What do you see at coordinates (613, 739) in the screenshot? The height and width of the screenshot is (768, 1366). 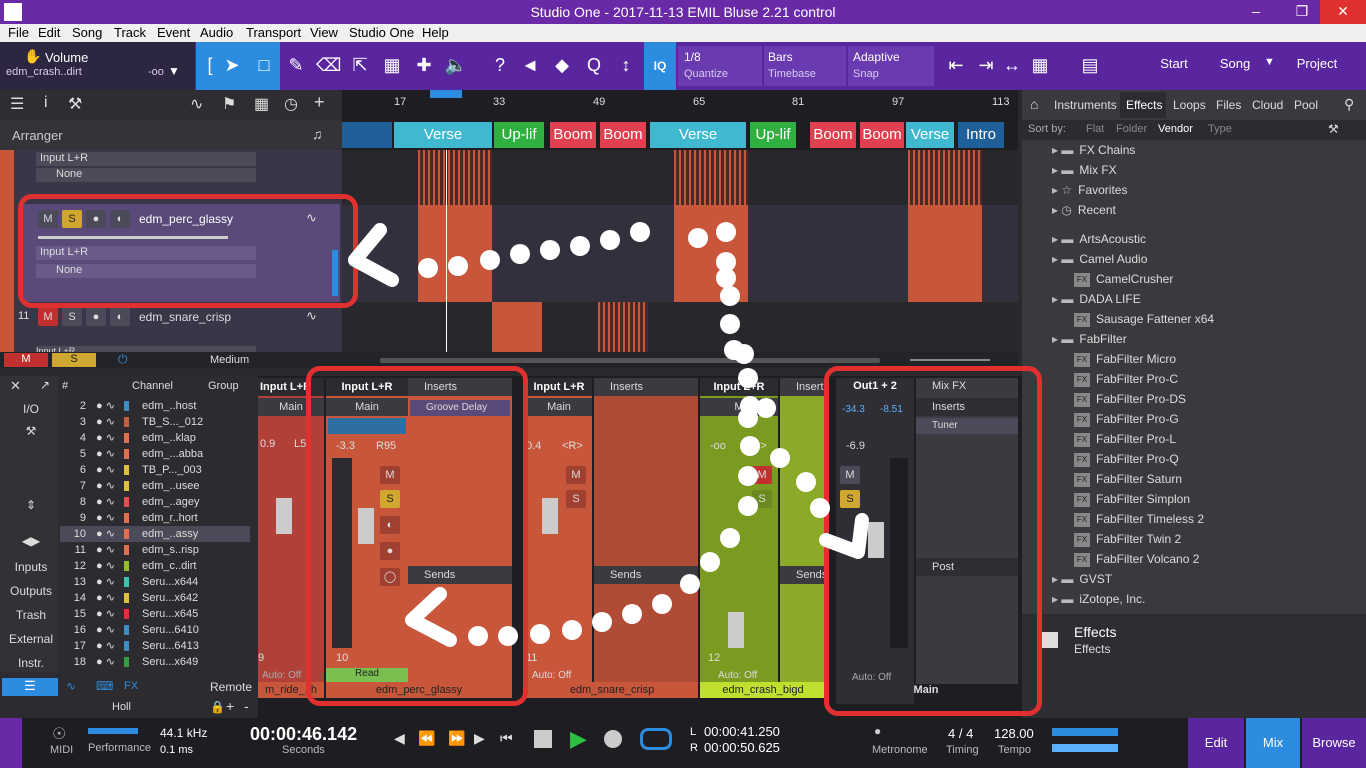 I see `record-icon` at bounding box center [613, 739].